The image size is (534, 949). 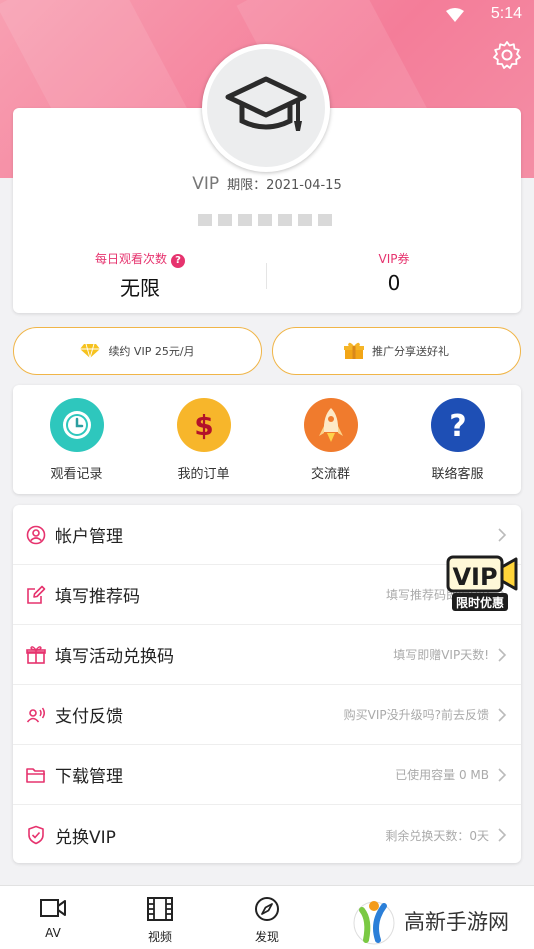 What do you see at coordinates (507, 55) in the screenshot?
I see `gear-icon` at bounding box center [507, 55].